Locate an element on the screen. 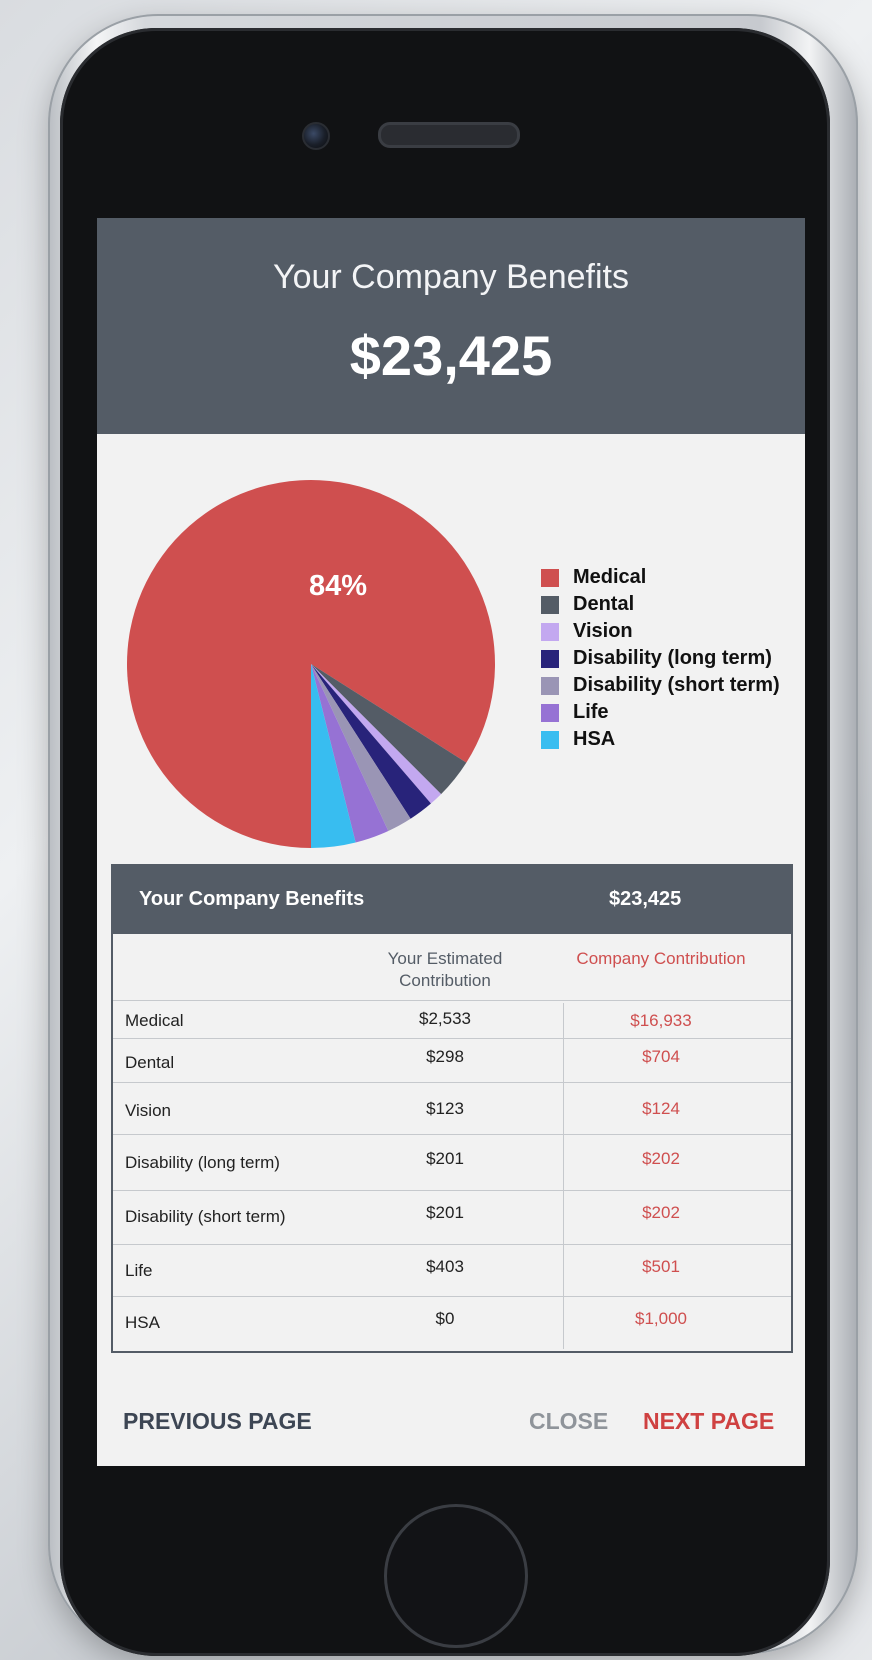 This screenshot has width=872, height=1660. pie-percent-label: 84% is located at coordinates (338, 586).